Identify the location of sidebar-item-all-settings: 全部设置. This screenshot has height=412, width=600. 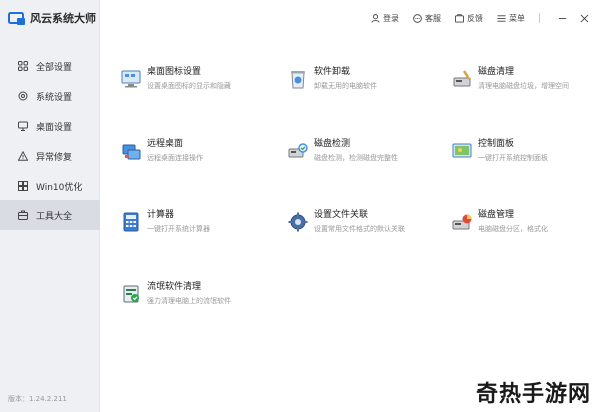
(50, 66).